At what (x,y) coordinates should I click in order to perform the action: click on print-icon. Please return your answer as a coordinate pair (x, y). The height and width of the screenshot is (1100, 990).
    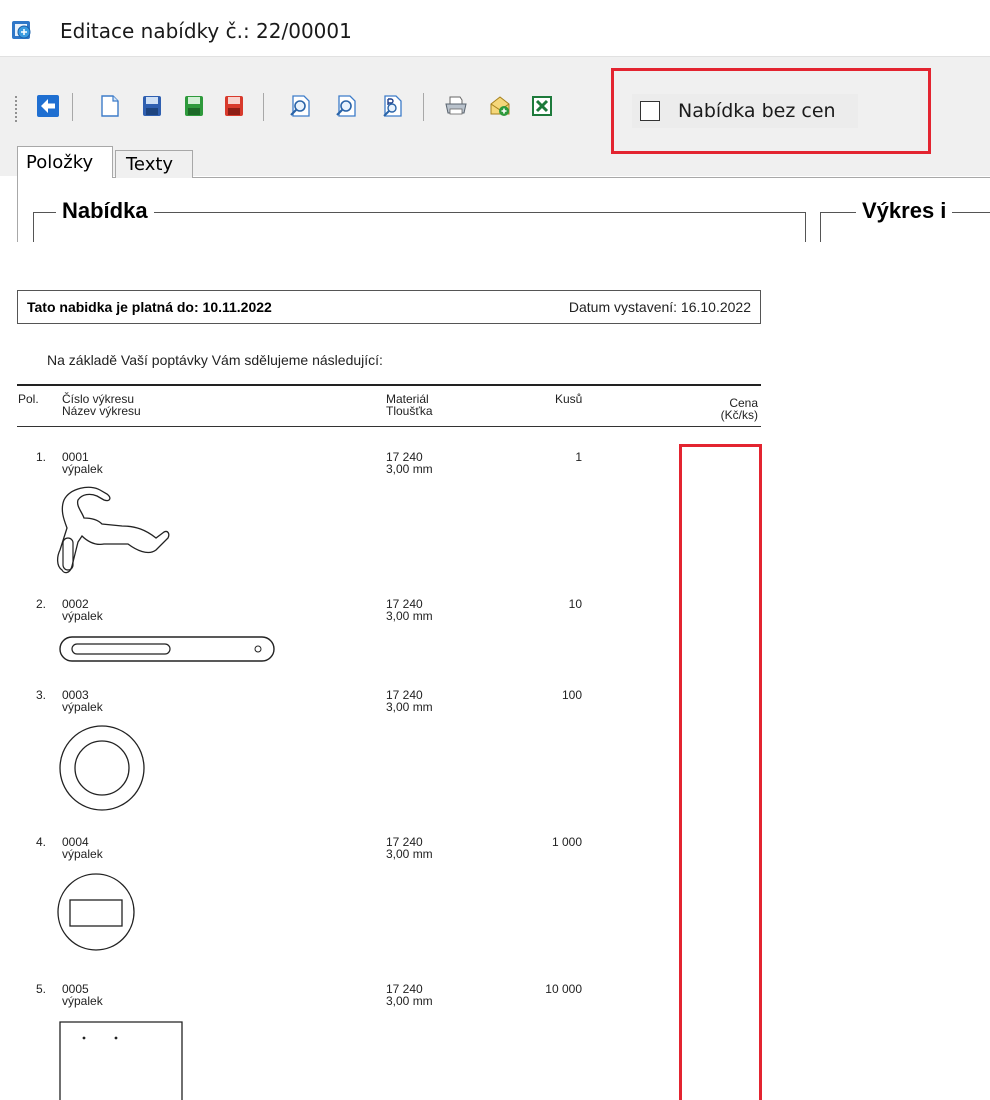
    Looking at the image, I should click on (456, 106).